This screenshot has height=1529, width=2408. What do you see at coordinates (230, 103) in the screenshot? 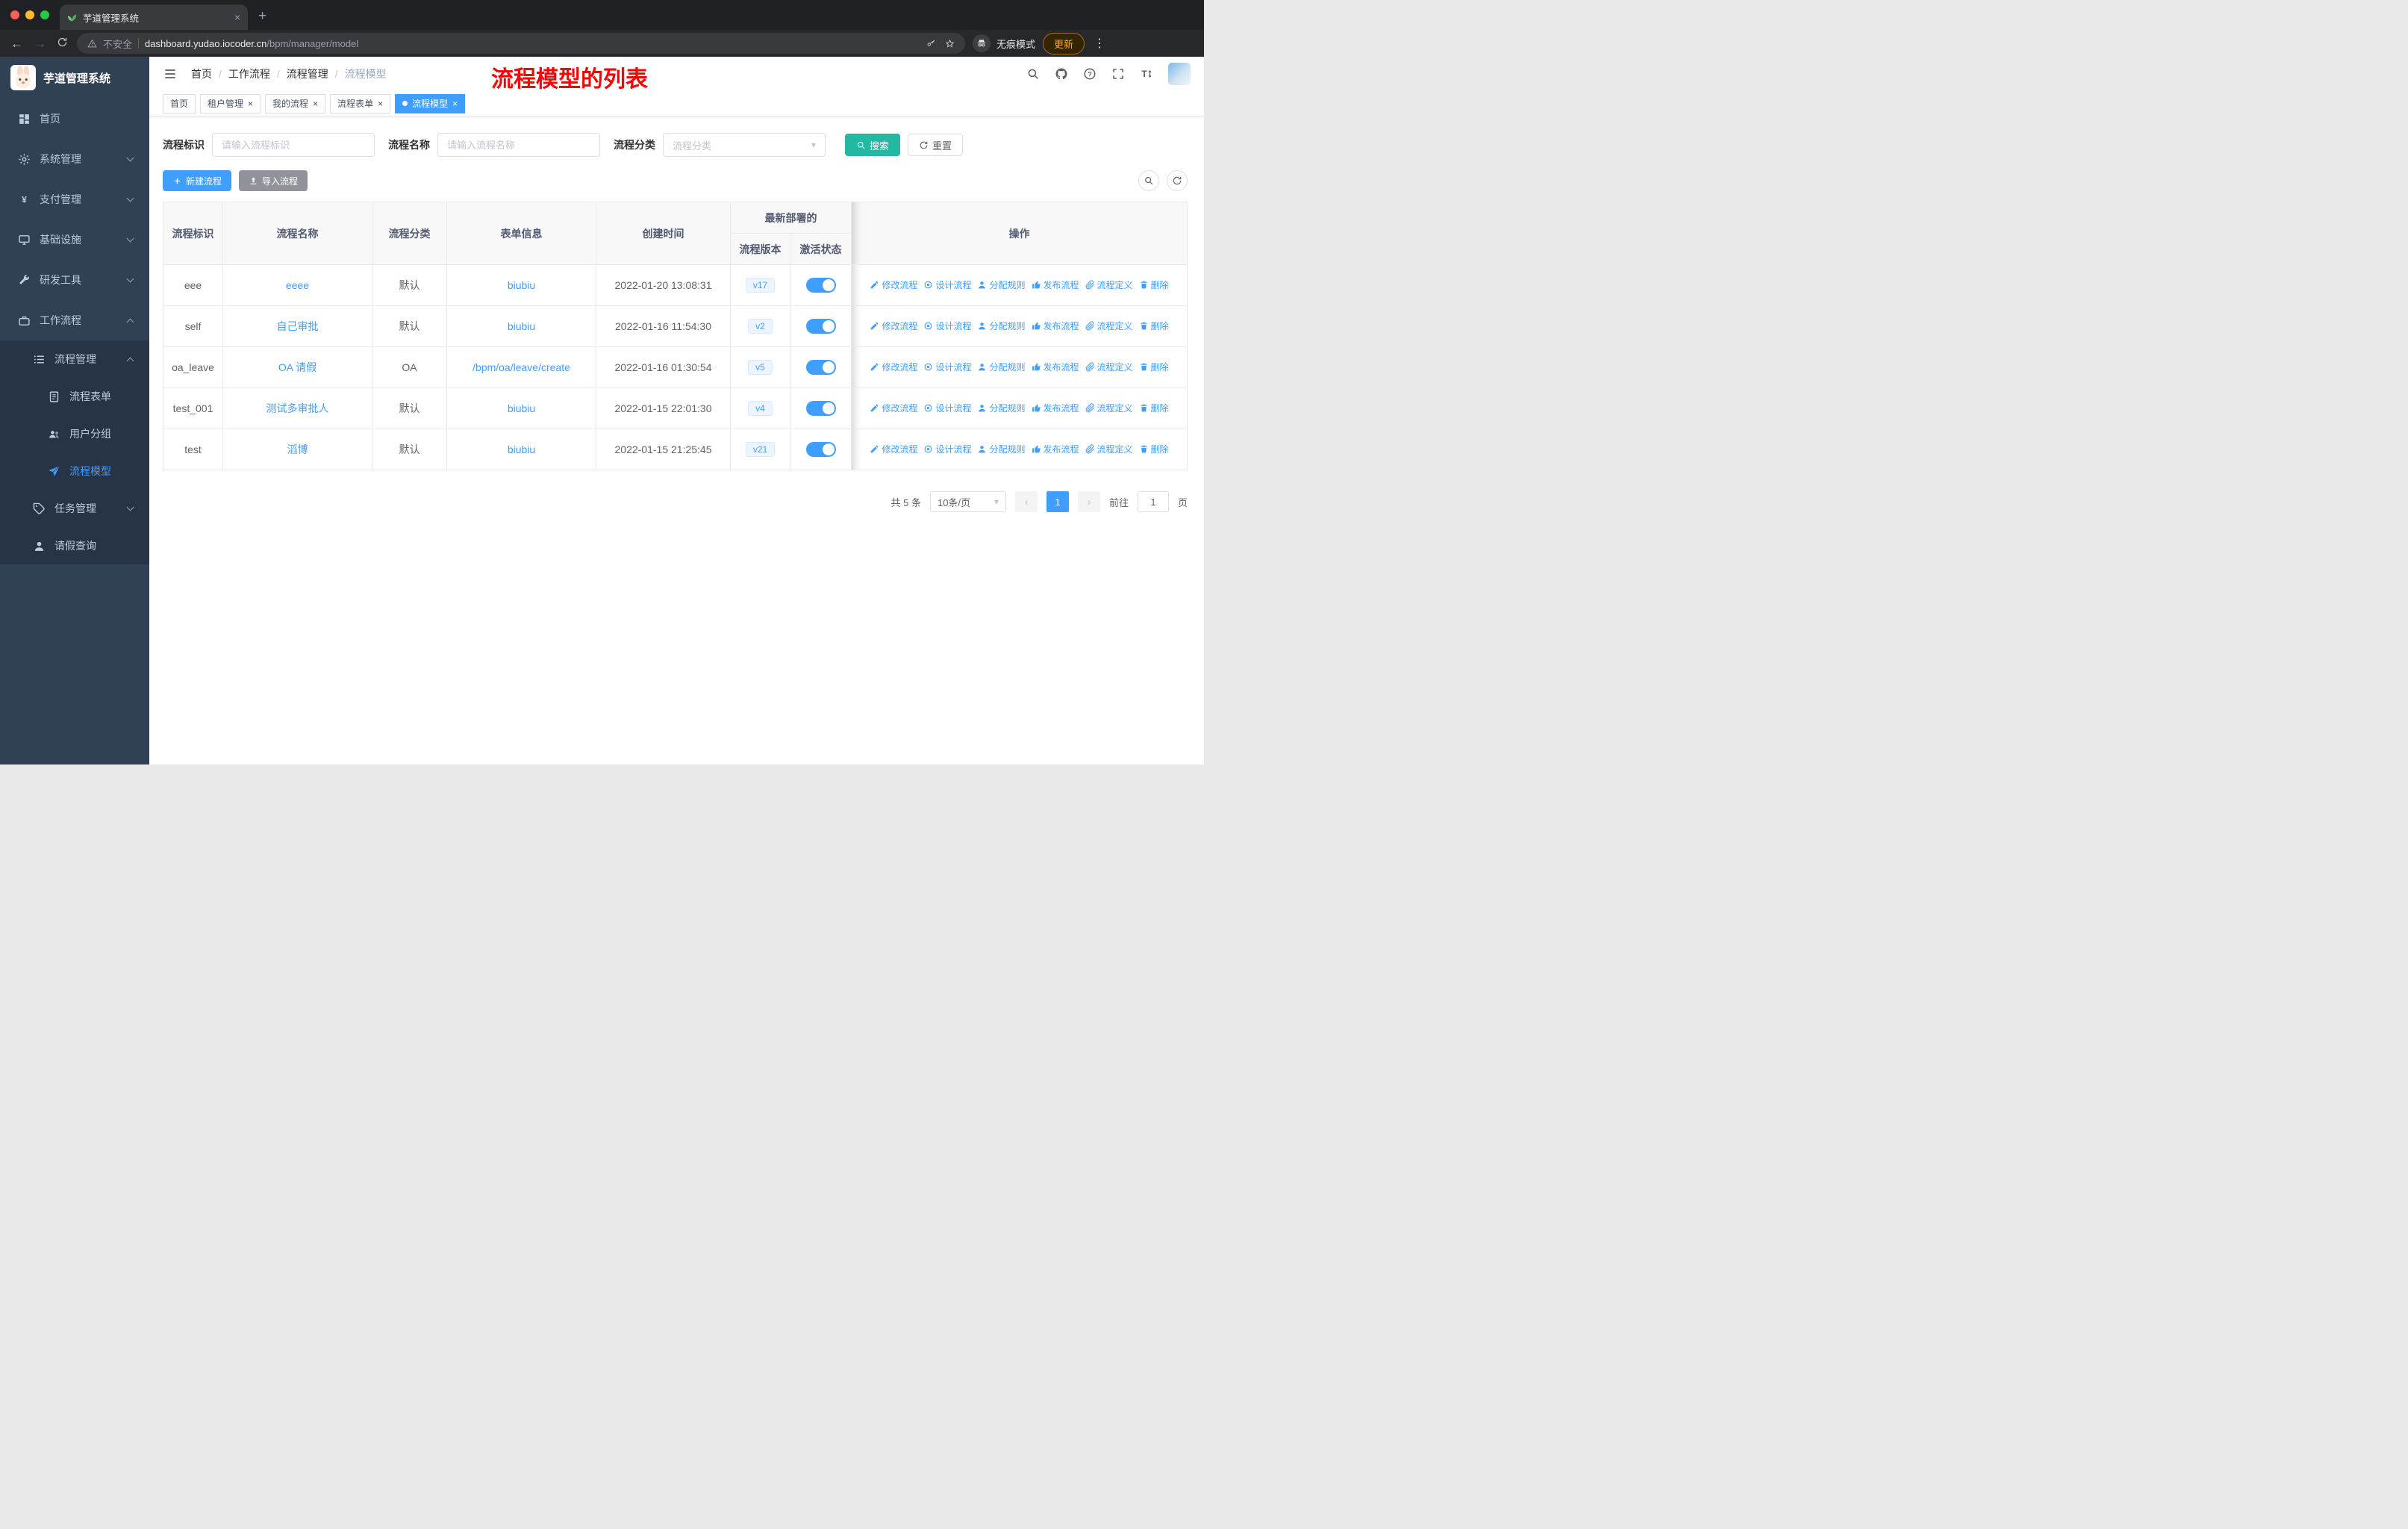
I see `tag-tenant: 租户管理 ×` at bounding box center [230, 103].